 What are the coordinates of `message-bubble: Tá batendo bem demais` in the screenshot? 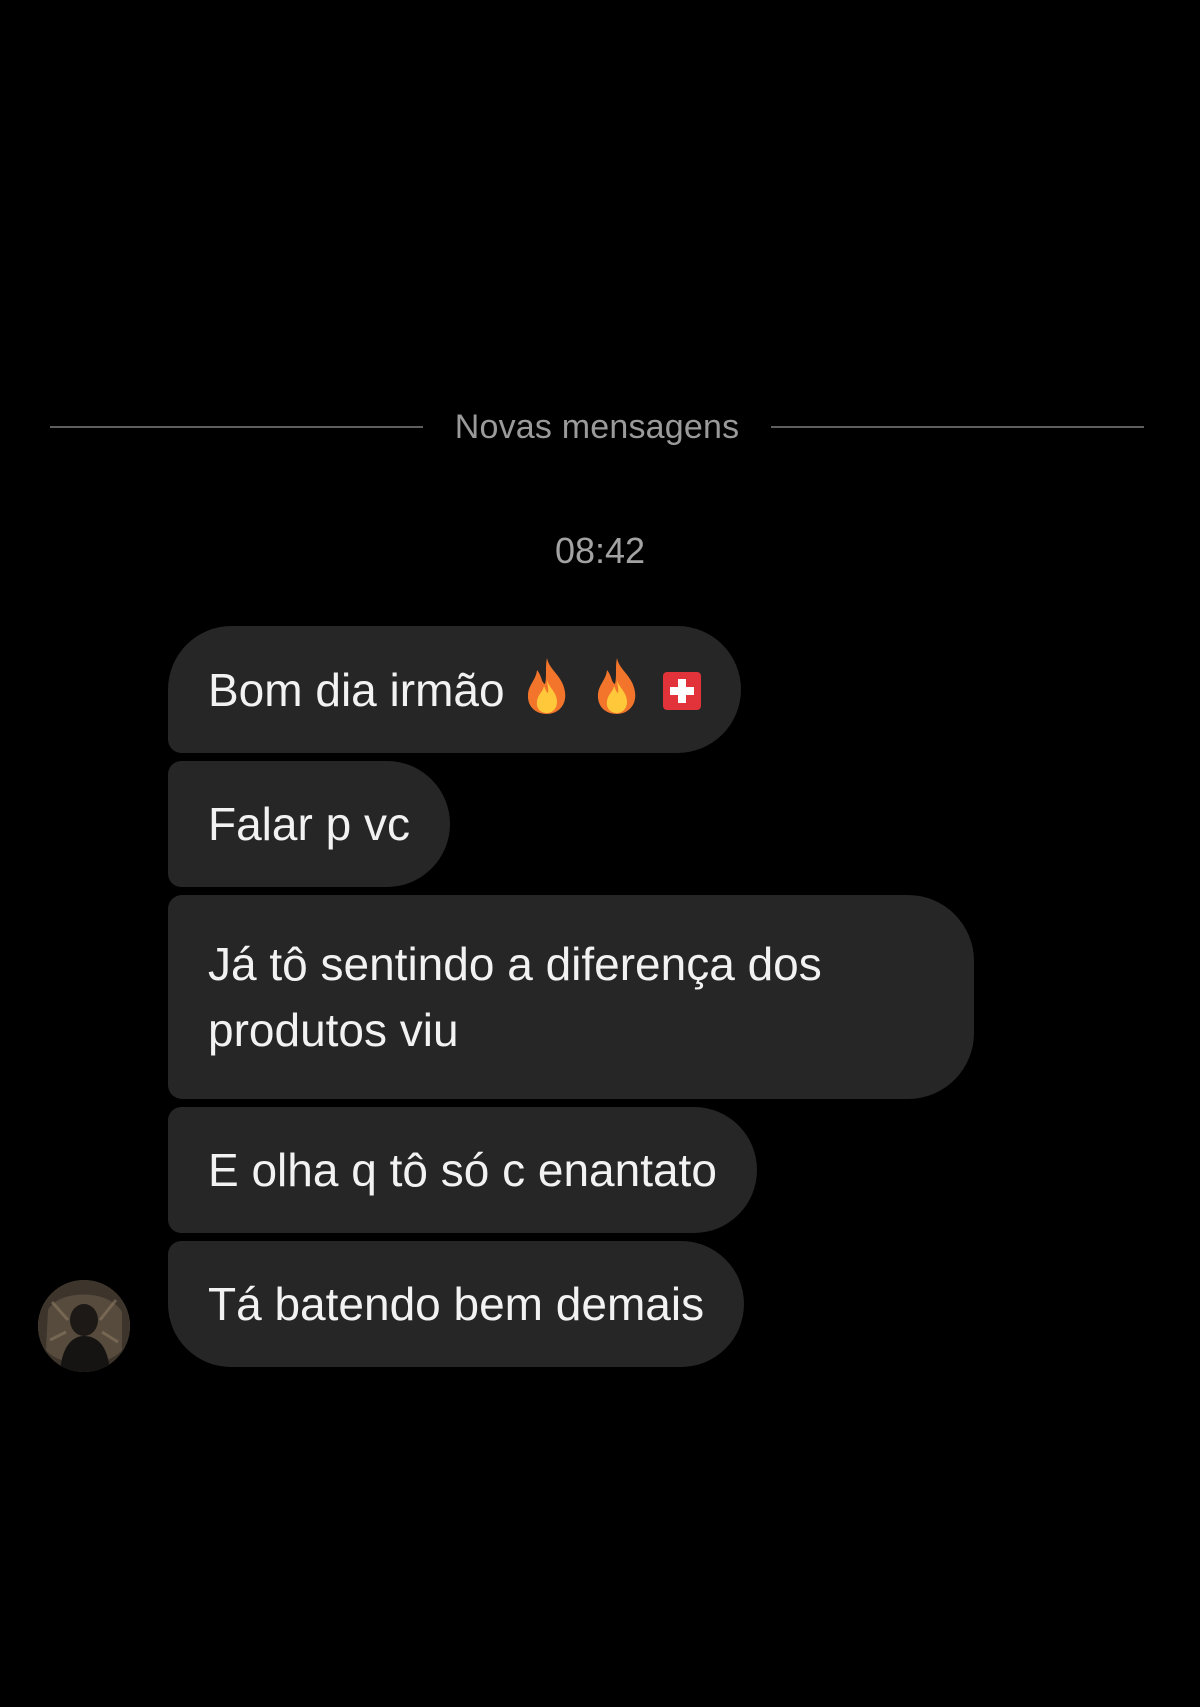 It's located at (456, 1304).